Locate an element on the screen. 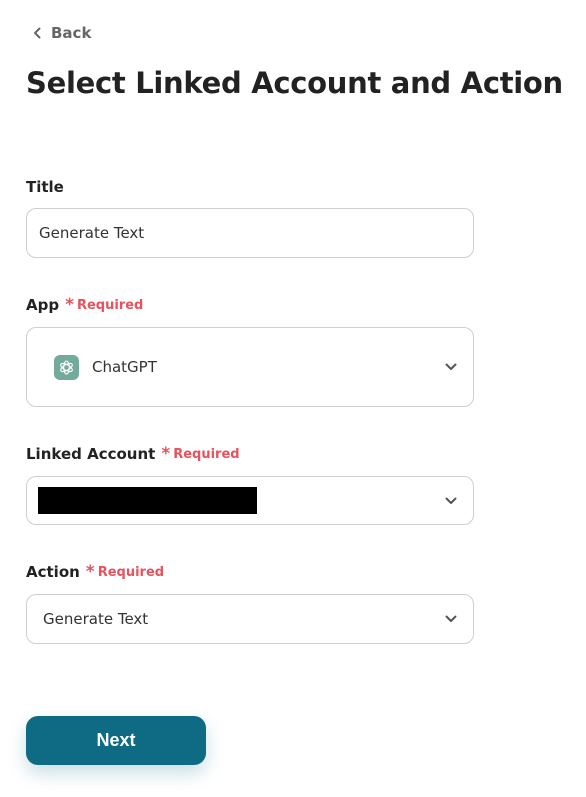 This screenshot has width=586, height=797. action-label-text: Action is located at coordinates (53, 572).